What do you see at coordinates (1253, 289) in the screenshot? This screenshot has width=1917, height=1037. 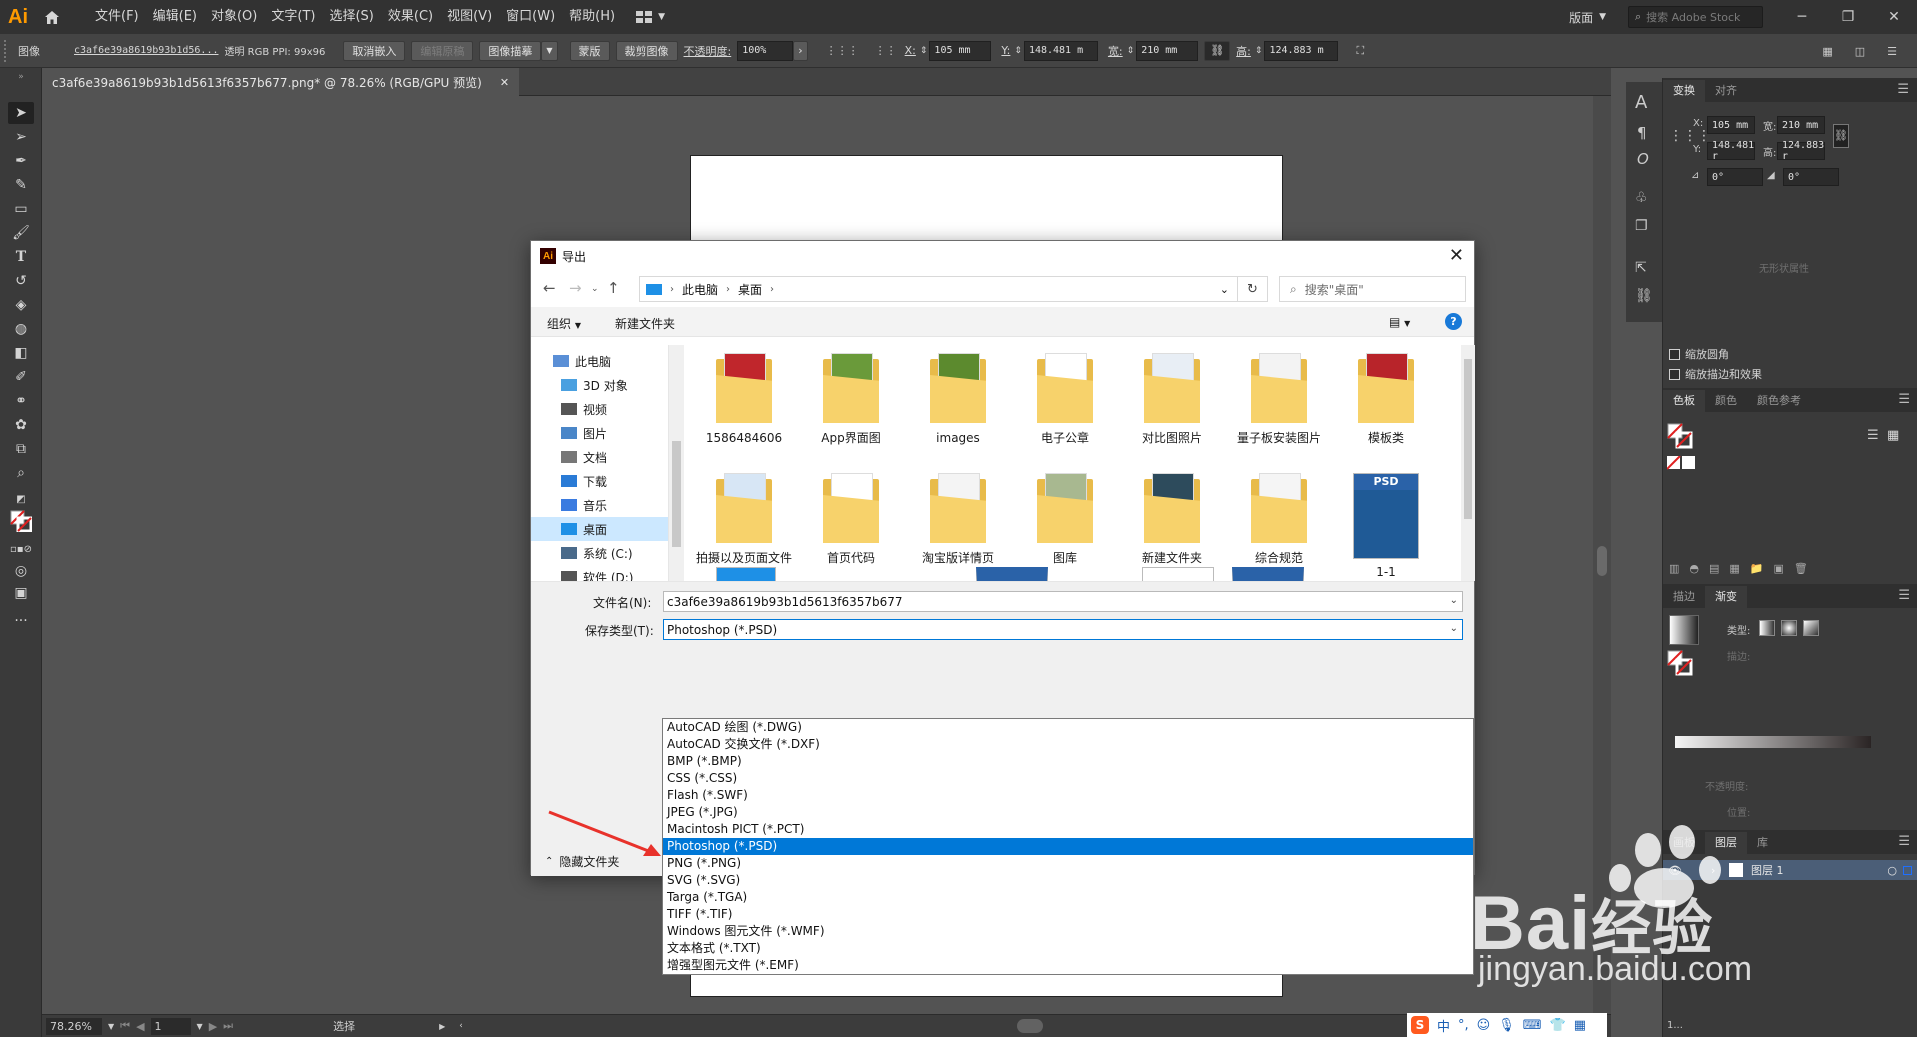 I see `refresh-button: ↻` at bounding box center [1253, 289].